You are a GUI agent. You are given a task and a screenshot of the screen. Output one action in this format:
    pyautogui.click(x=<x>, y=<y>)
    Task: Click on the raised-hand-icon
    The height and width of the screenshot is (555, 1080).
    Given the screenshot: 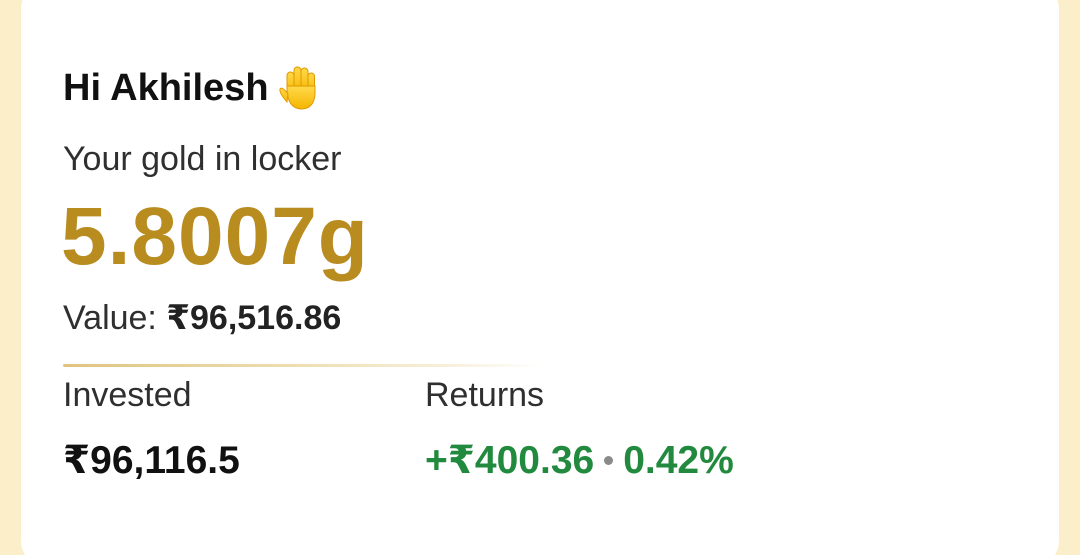 What is the action you would take?
    pyautogui.click(x=299, y=88)
    